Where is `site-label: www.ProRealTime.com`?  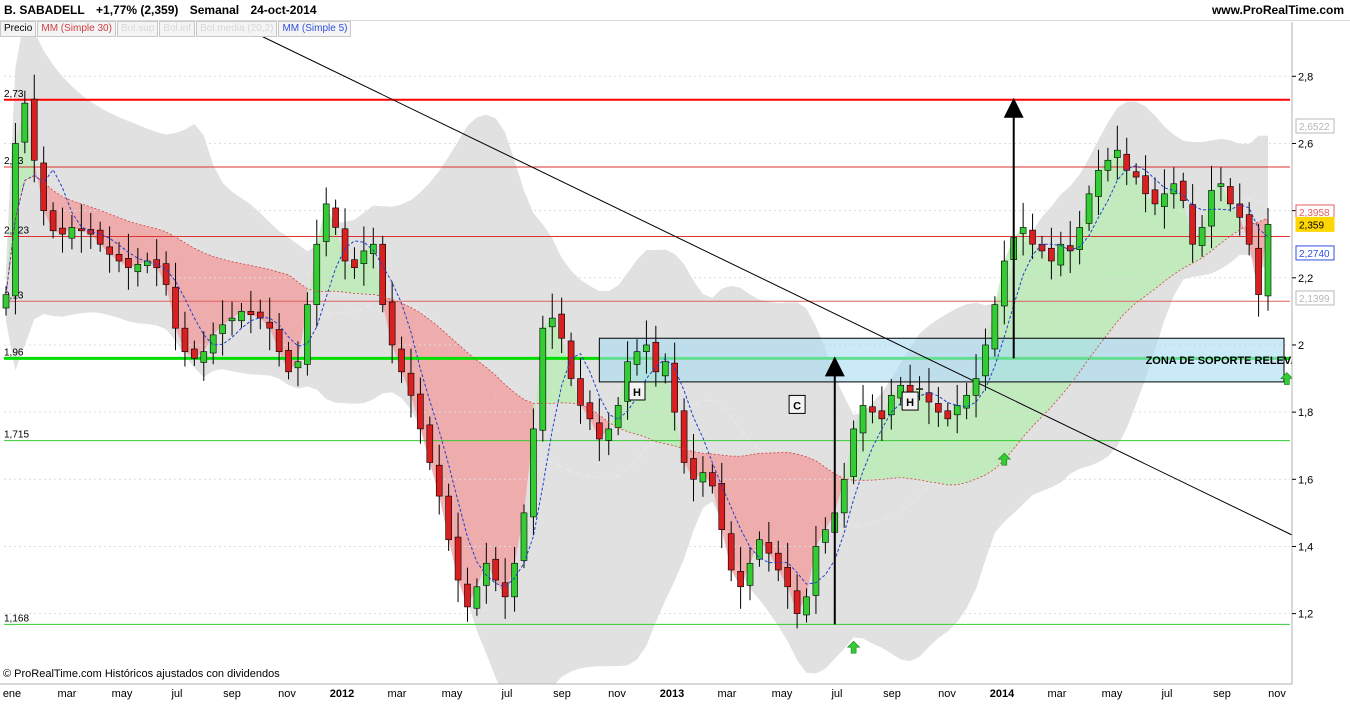 site-label: www.ProRealTime.com is located at coordinates (1278, 10).